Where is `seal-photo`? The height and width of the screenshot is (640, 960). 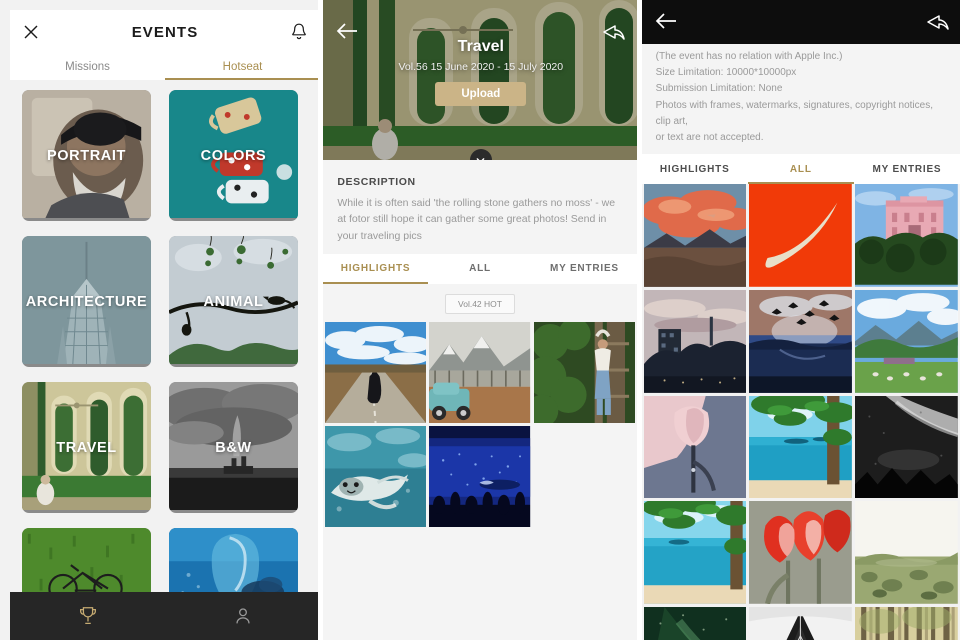
seal-photo is located at coordinates (376, 476).